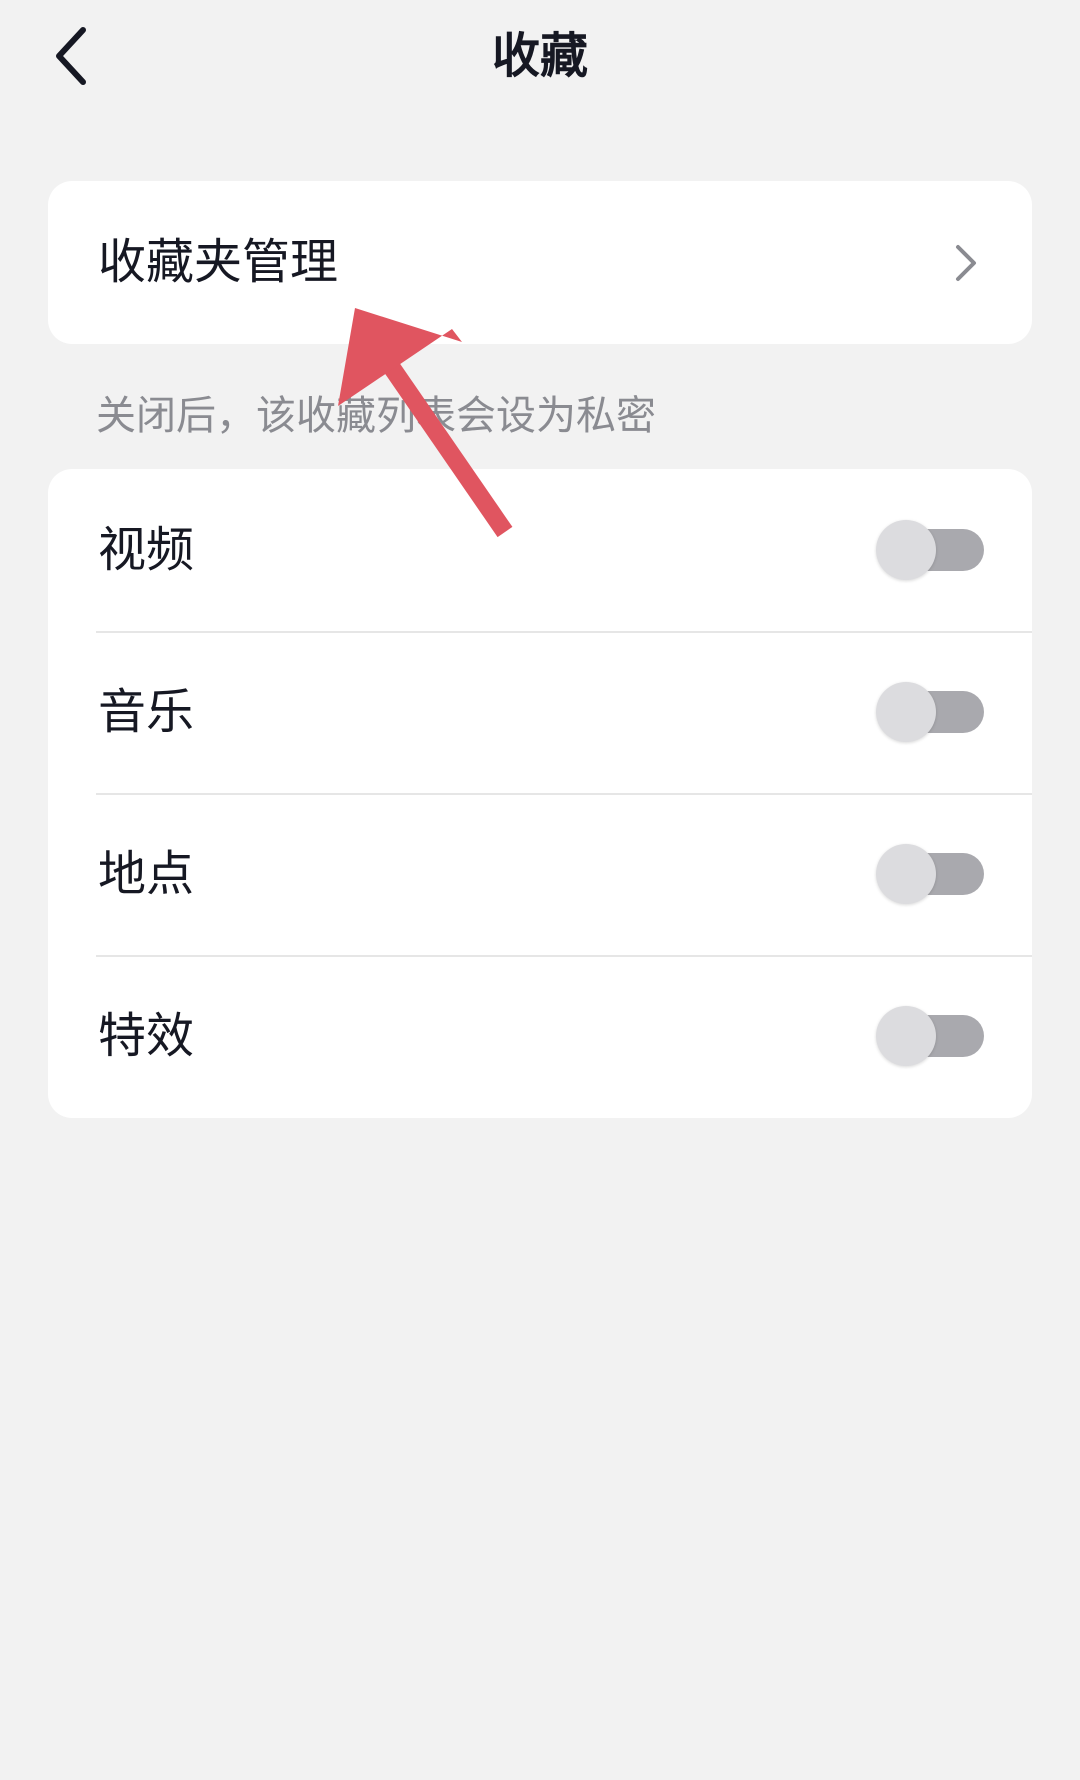 The height and width of the screenshot is (1780, 1080). Describe the element at coordinates (376, 416) in the screenshot. I see `privacy-hint: 关闭后，该收藏列表会设为私密` at that location.